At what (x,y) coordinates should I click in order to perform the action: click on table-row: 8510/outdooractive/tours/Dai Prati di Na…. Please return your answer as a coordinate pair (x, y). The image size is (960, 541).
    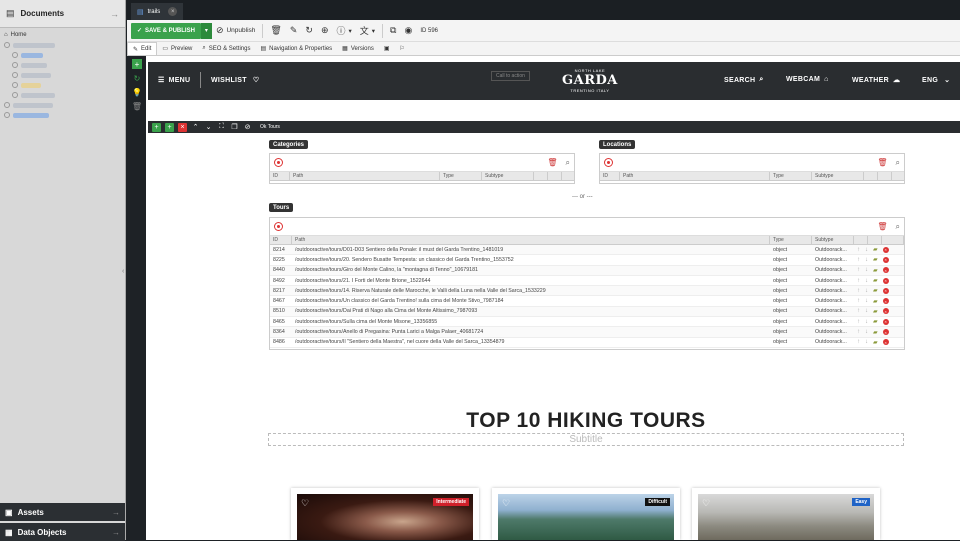
    Looking at the image, I should click on (587, 312).